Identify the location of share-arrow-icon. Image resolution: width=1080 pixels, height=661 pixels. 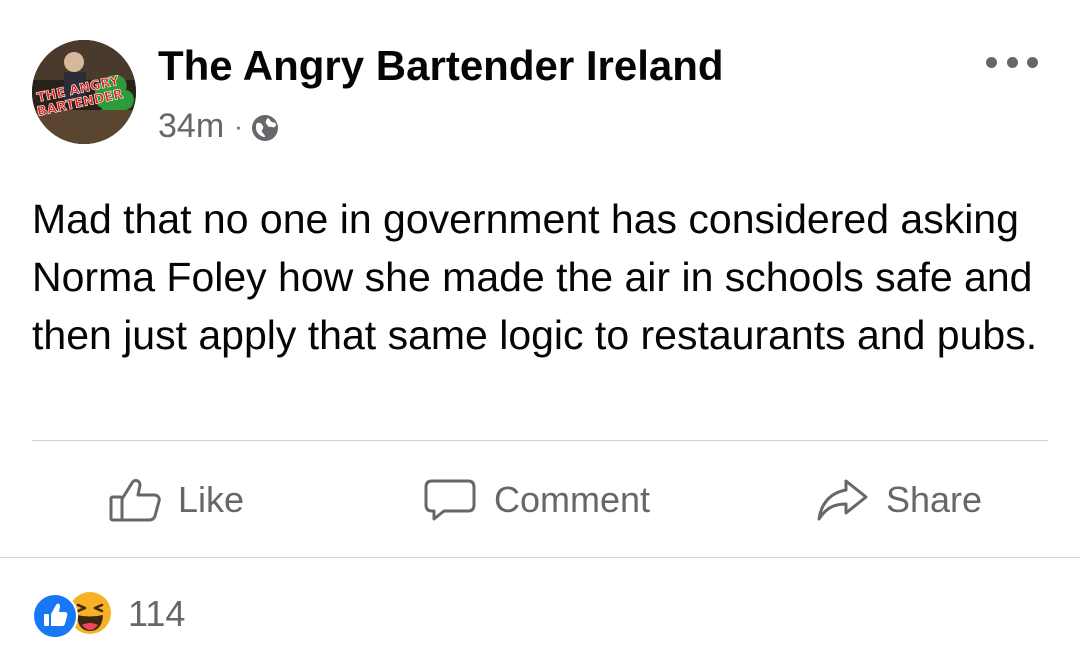
(842, 500).